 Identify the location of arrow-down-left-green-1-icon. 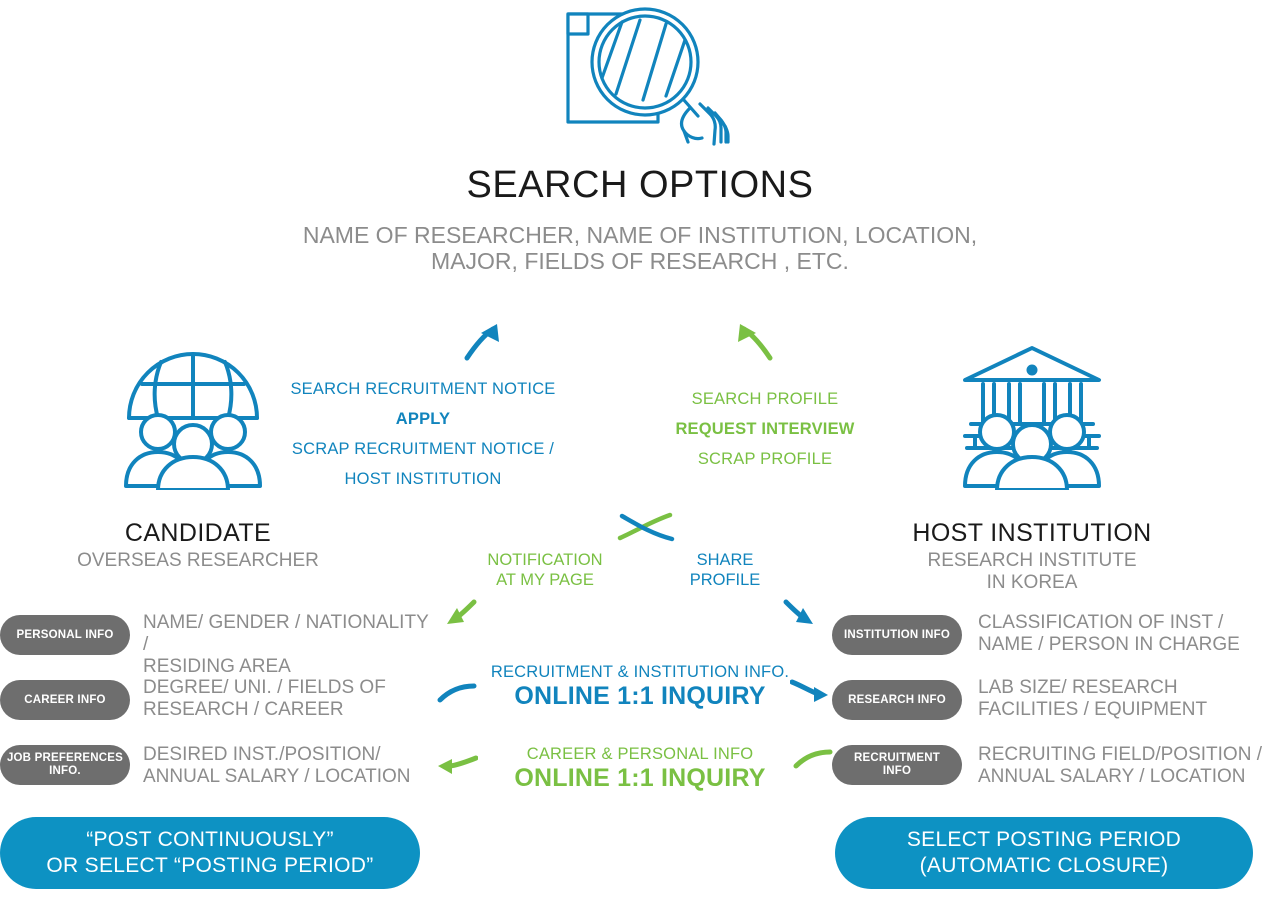
(461, 616).